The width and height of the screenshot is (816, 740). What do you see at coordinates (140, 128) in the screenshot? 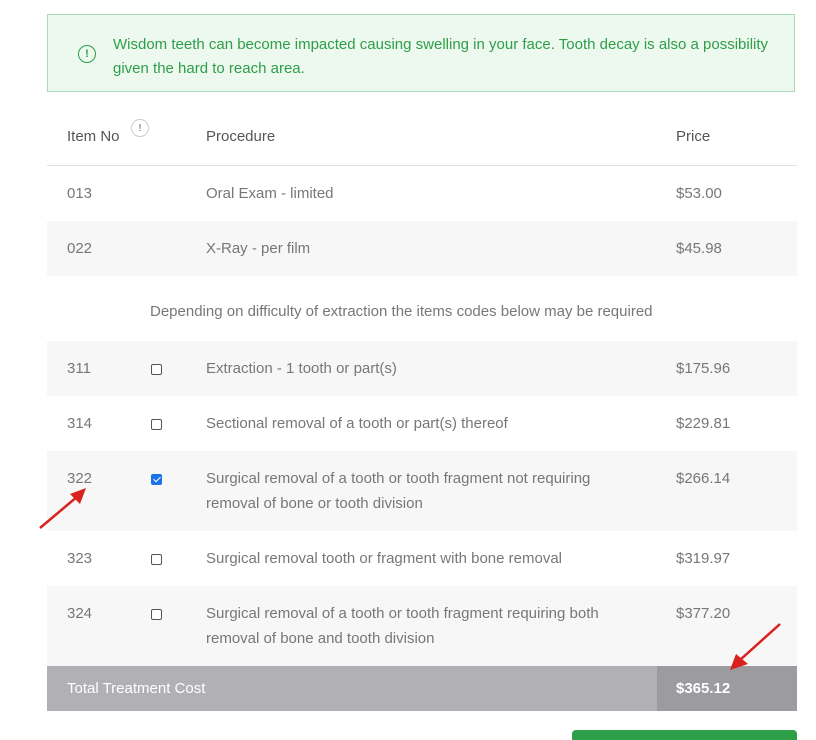
I see `info-icon: !` at bounding box center [140, 128].